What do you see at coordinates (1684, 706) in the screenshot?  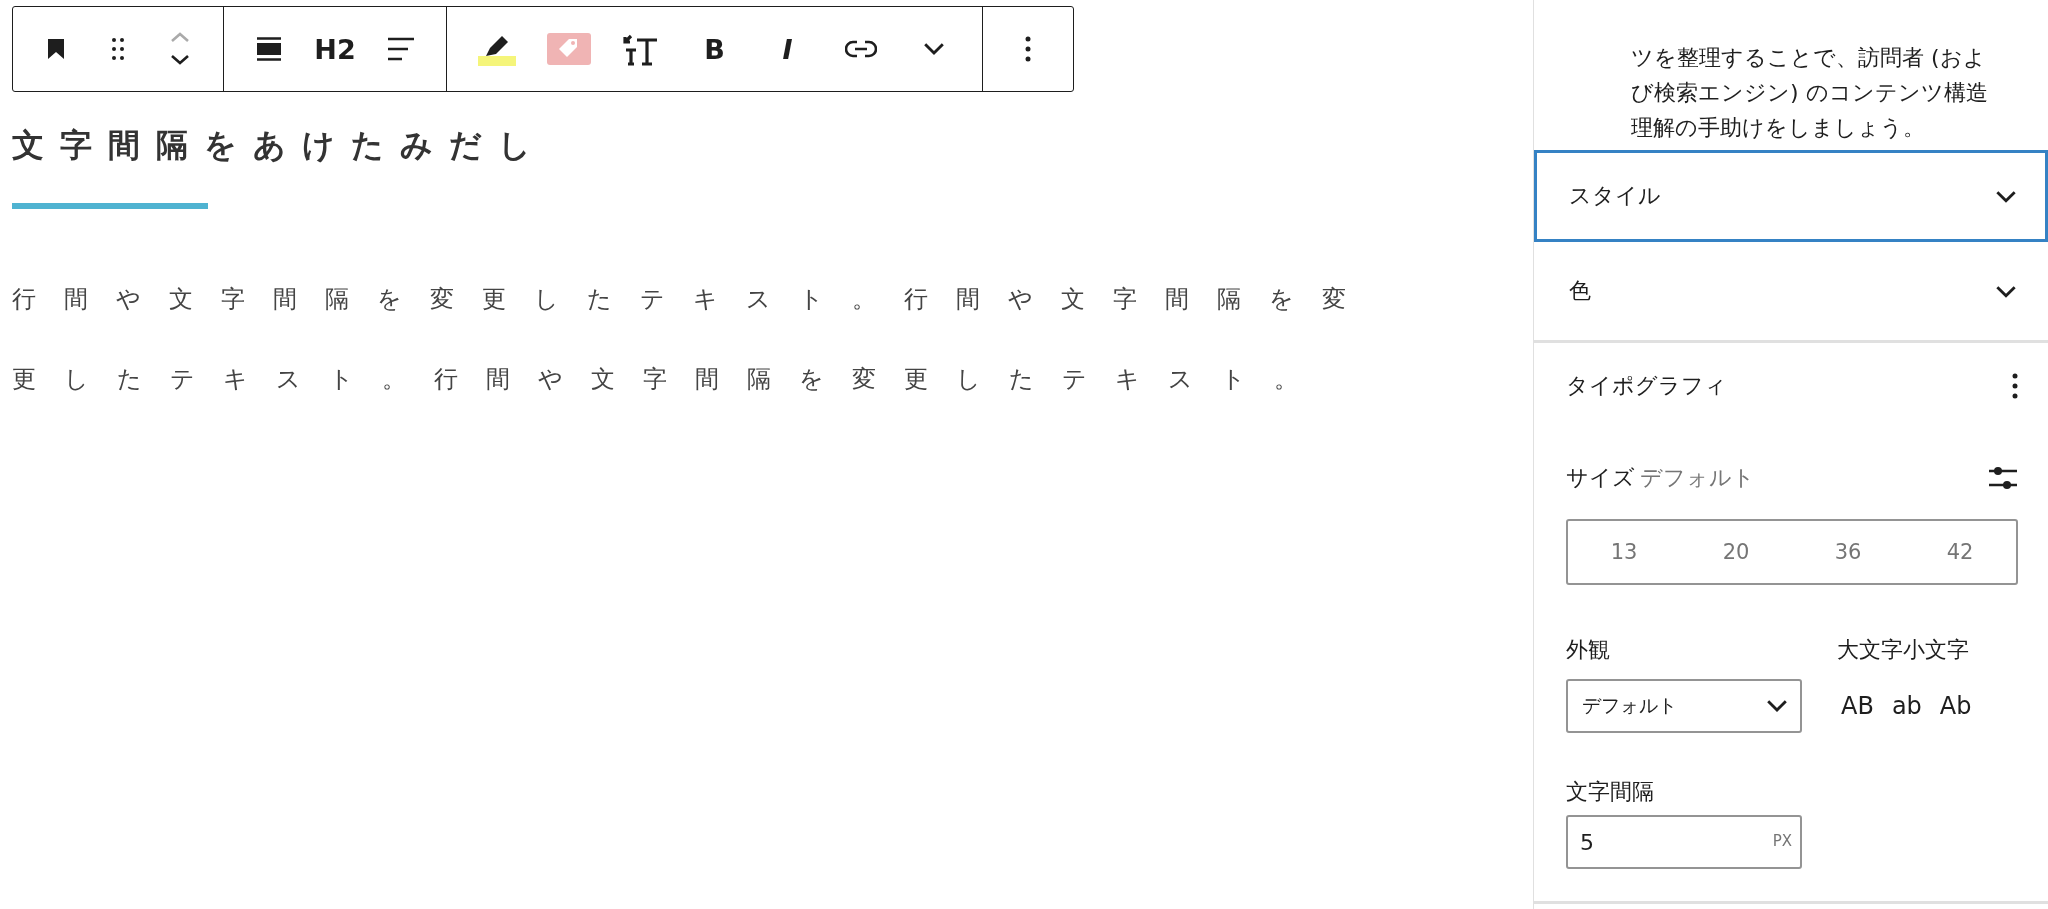 I see `appearance-select: デフォルト` at bounding box center [1684, 706].